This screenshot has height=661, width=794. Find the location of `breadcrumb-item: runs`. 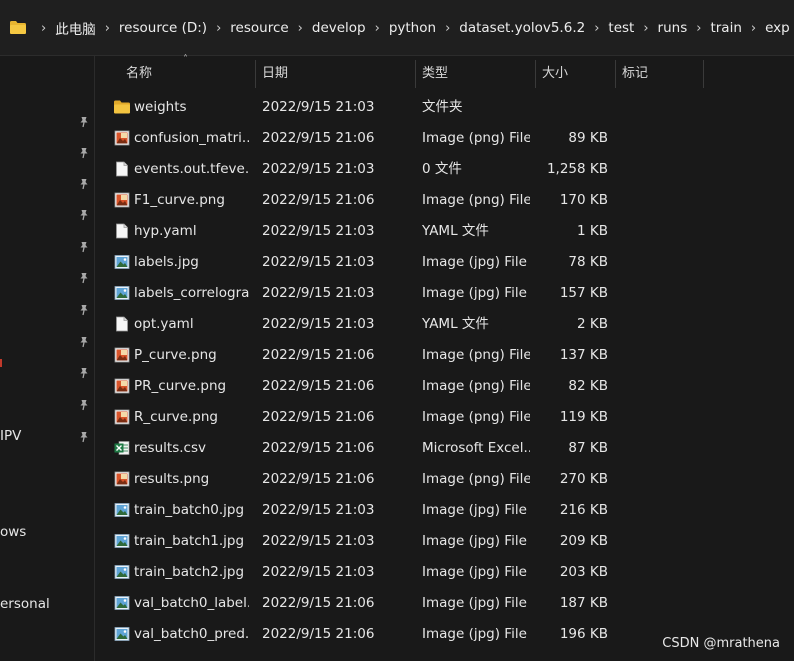

breadcrumb-item: runs is located at coordinates (673, 28).